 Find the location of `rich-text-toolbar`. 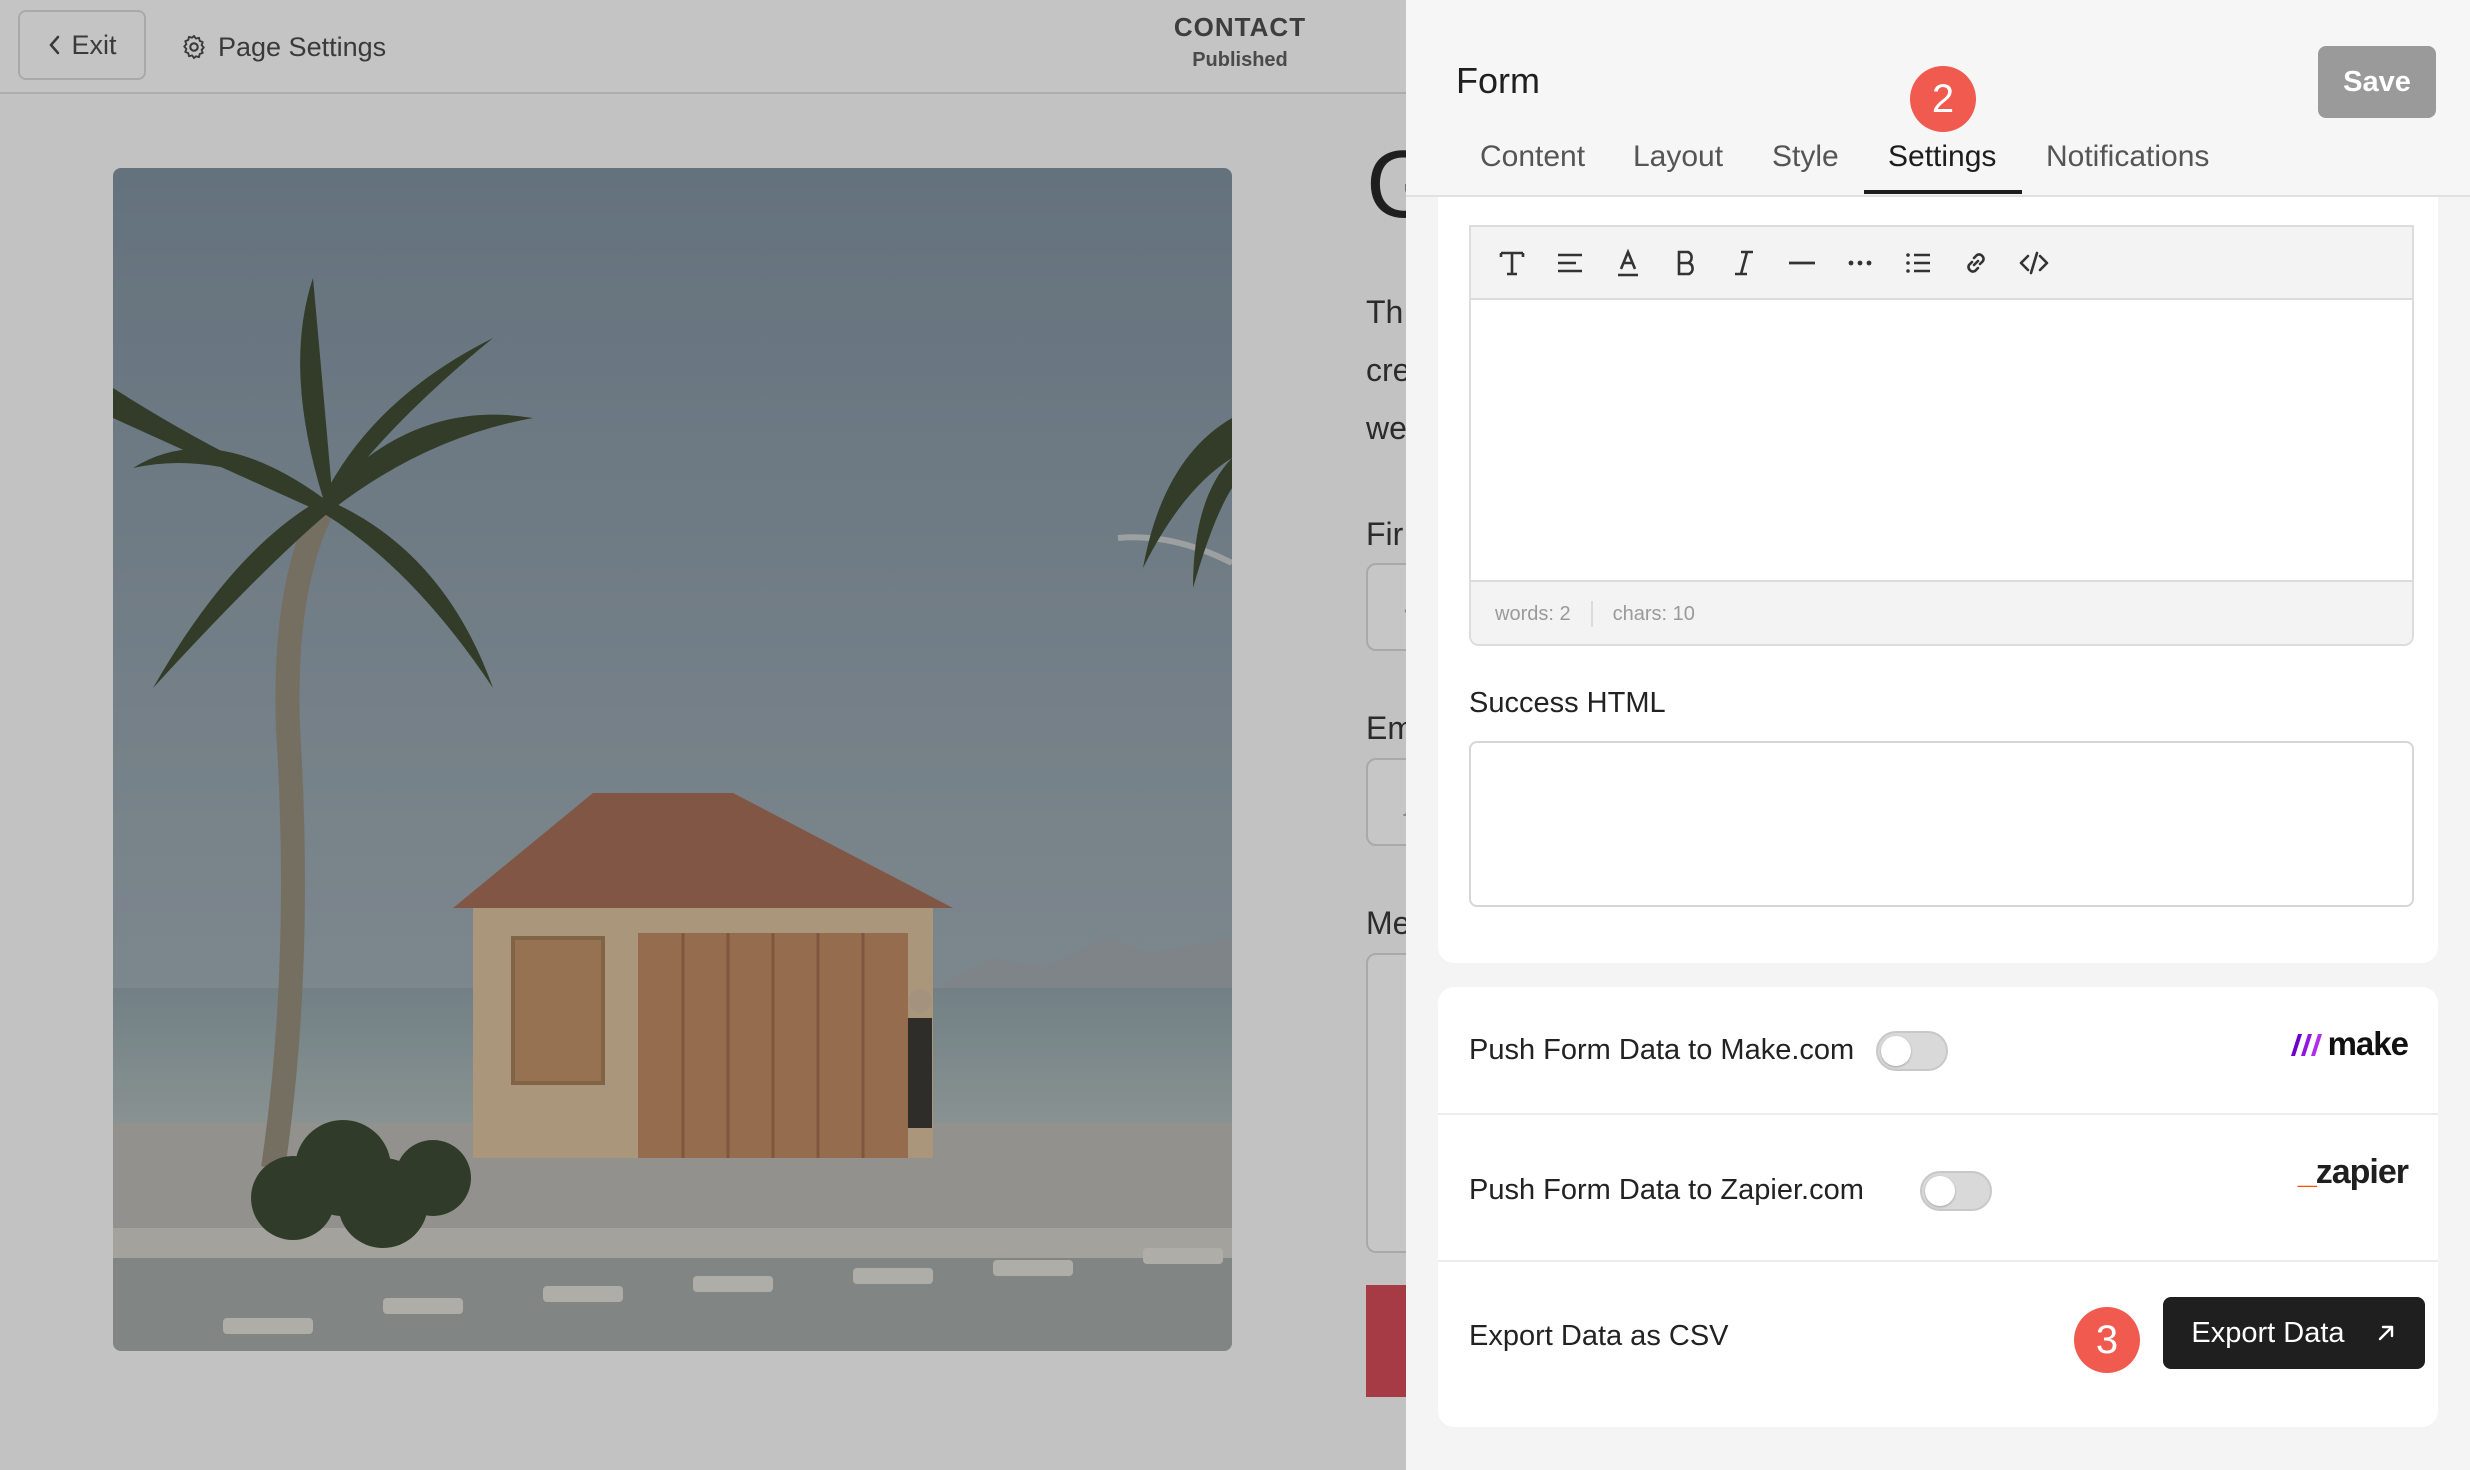

rich-text-toolbar is located at coordinates (1941, 263).